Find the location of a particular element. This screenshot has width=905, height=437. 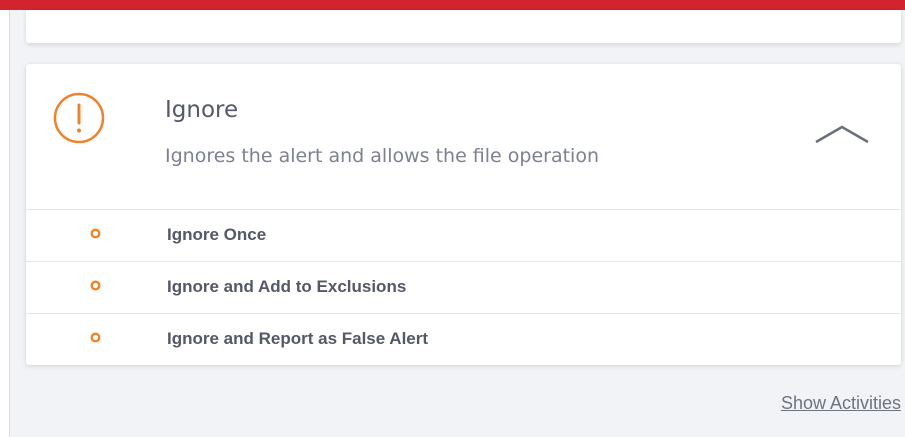

option-ignore-and-report-as-false-alert: Ignore and Report as False Alert is located at coordinates (463, 339).